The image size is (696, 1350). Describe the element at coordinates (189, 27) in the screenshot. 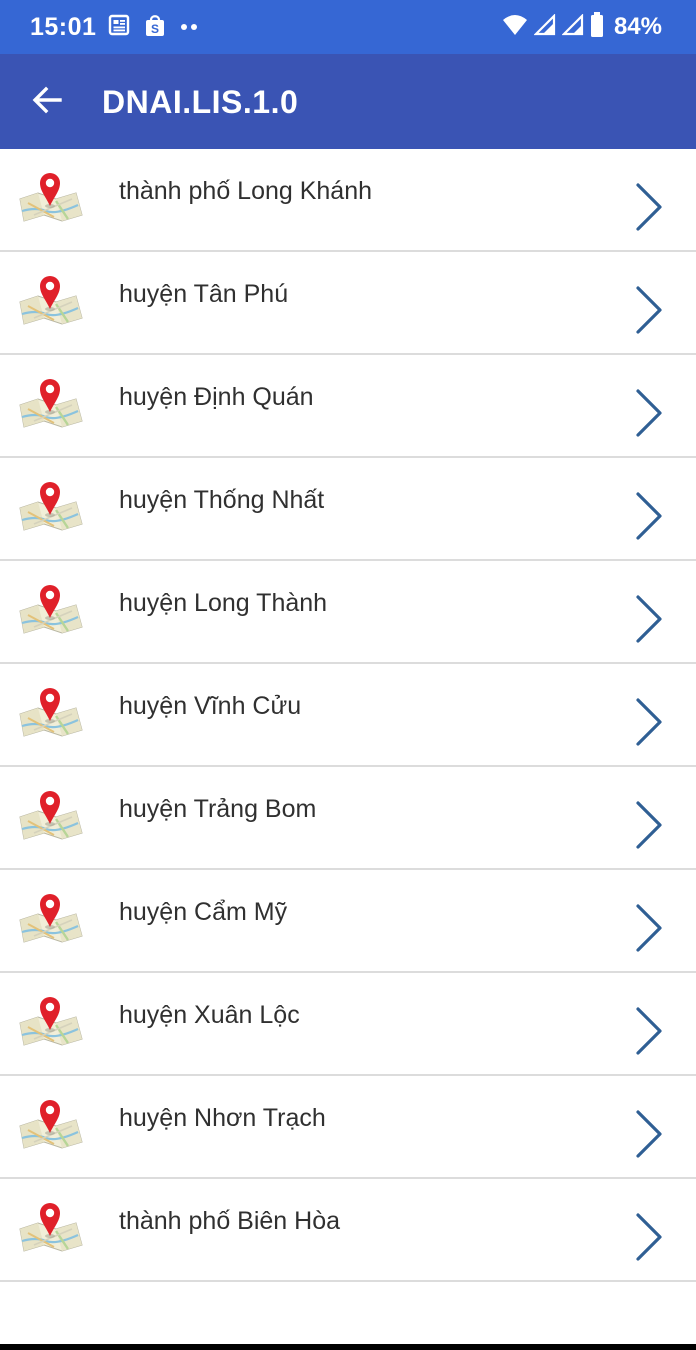

I see `more-dots-icon` at that location.